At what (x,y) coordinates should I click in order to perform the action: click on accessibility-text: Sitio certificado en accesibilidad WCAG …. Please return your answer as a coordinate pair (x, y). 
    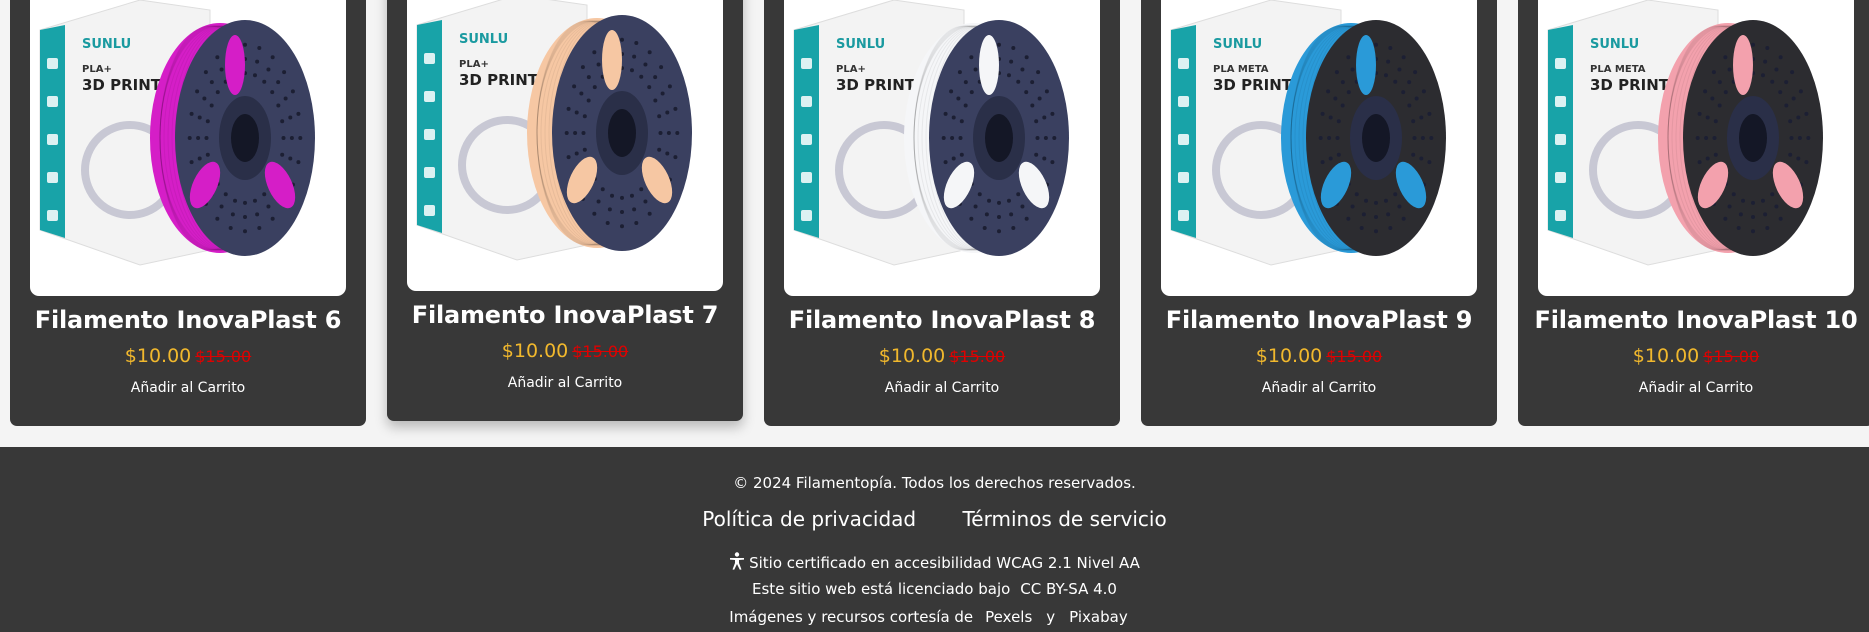
    Looking at the image, I should click on (944, 563).